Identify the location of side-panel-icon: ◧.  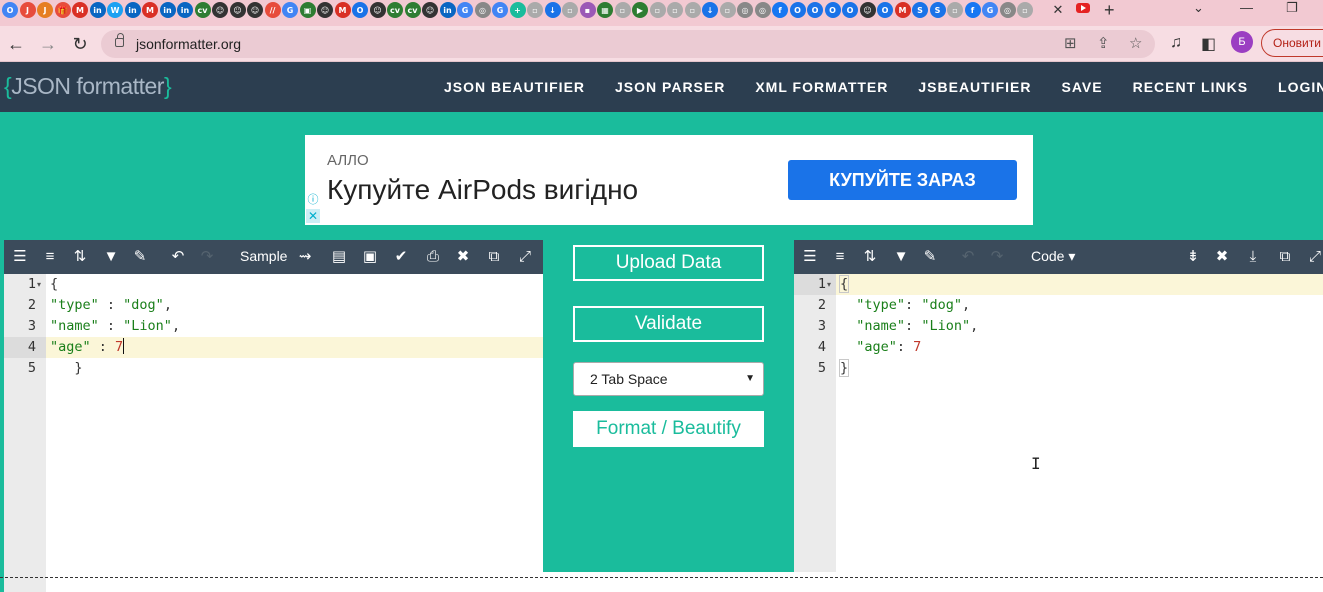
(1208, 44).